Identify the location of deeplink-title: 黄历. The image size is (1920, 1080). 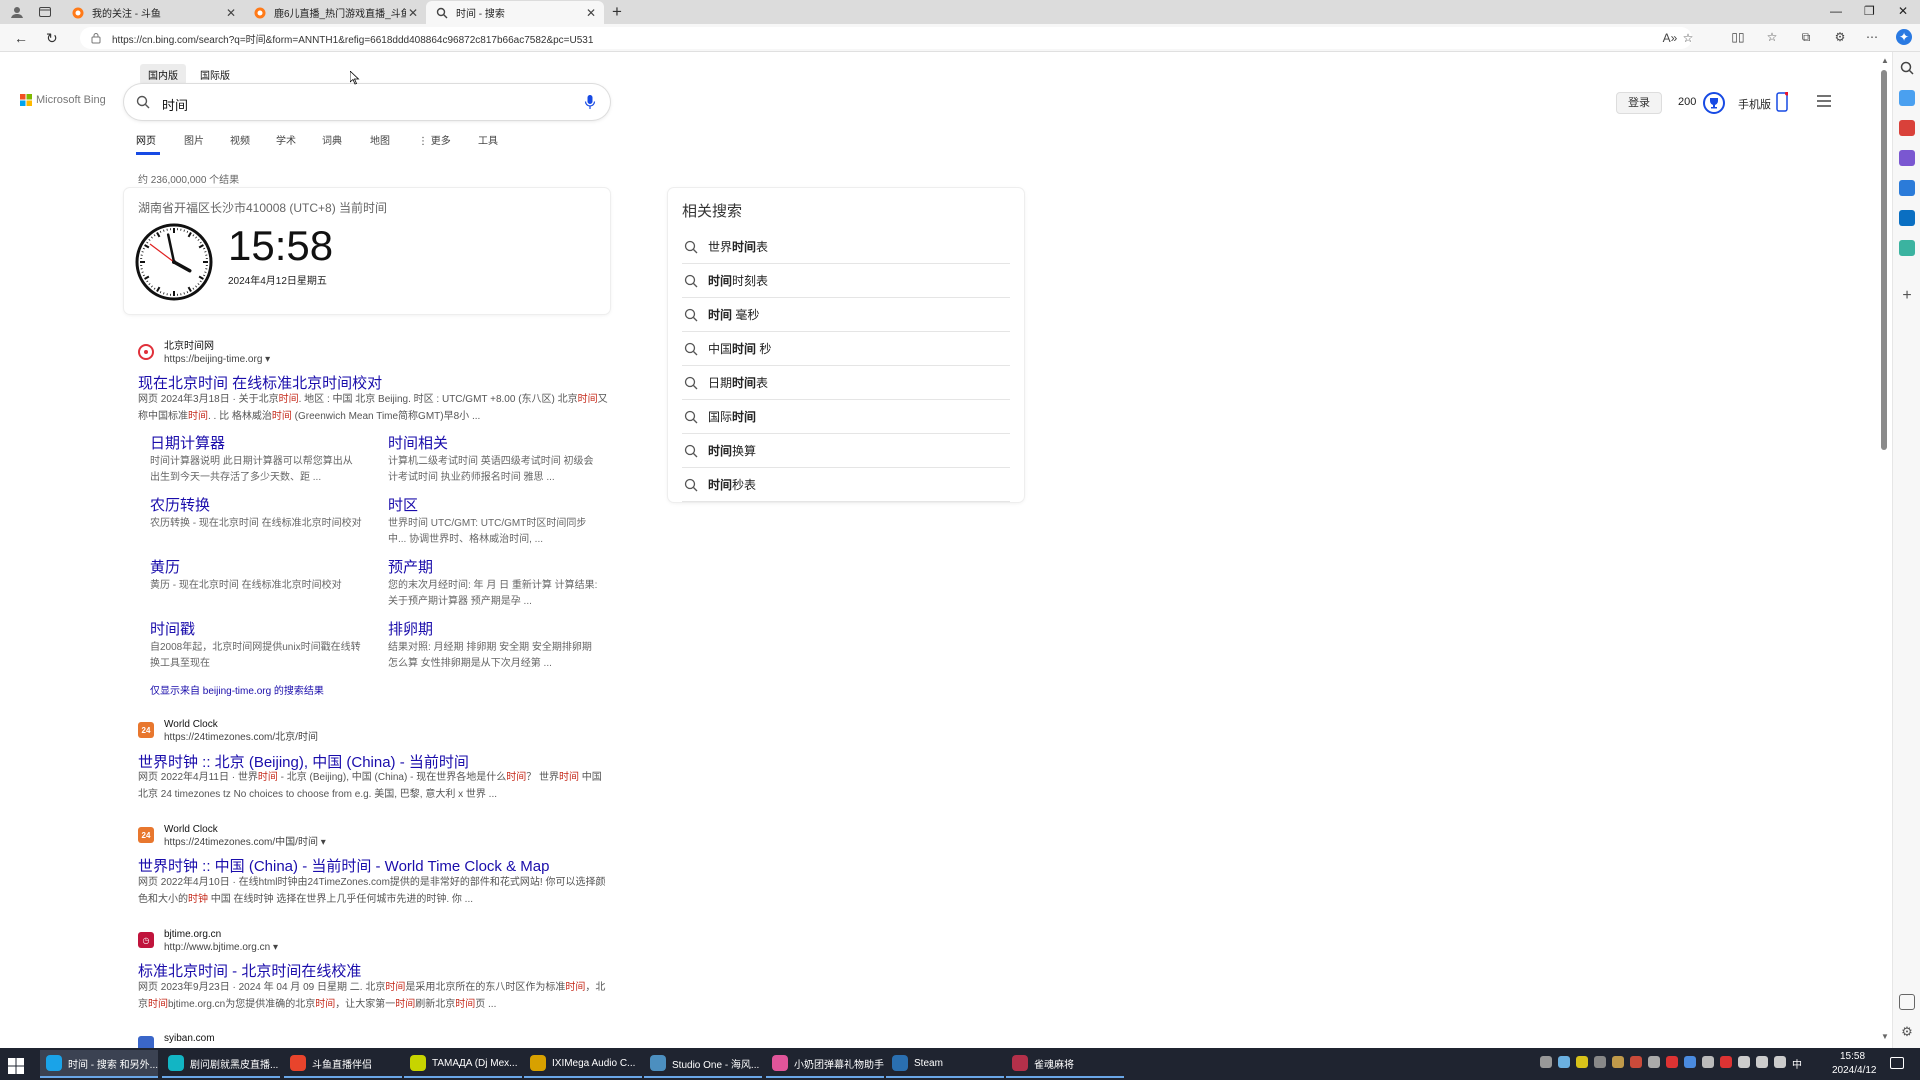
(165, 566).